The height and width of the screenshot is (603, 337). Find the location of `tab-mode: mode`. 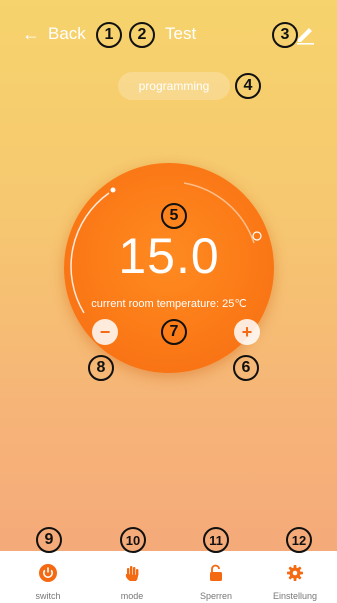

tab-mode: mode is located at coordinates (132, 577).